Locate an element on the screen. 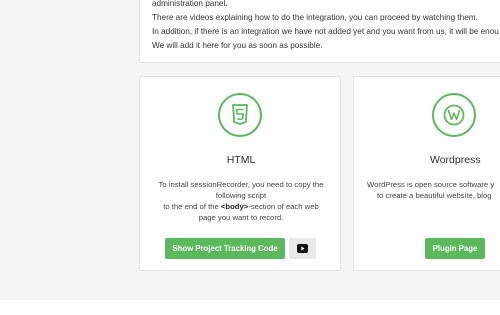 This screenshot has width=500, height=315. desc-line: page you want to record. is located at coordinates (241, 217).